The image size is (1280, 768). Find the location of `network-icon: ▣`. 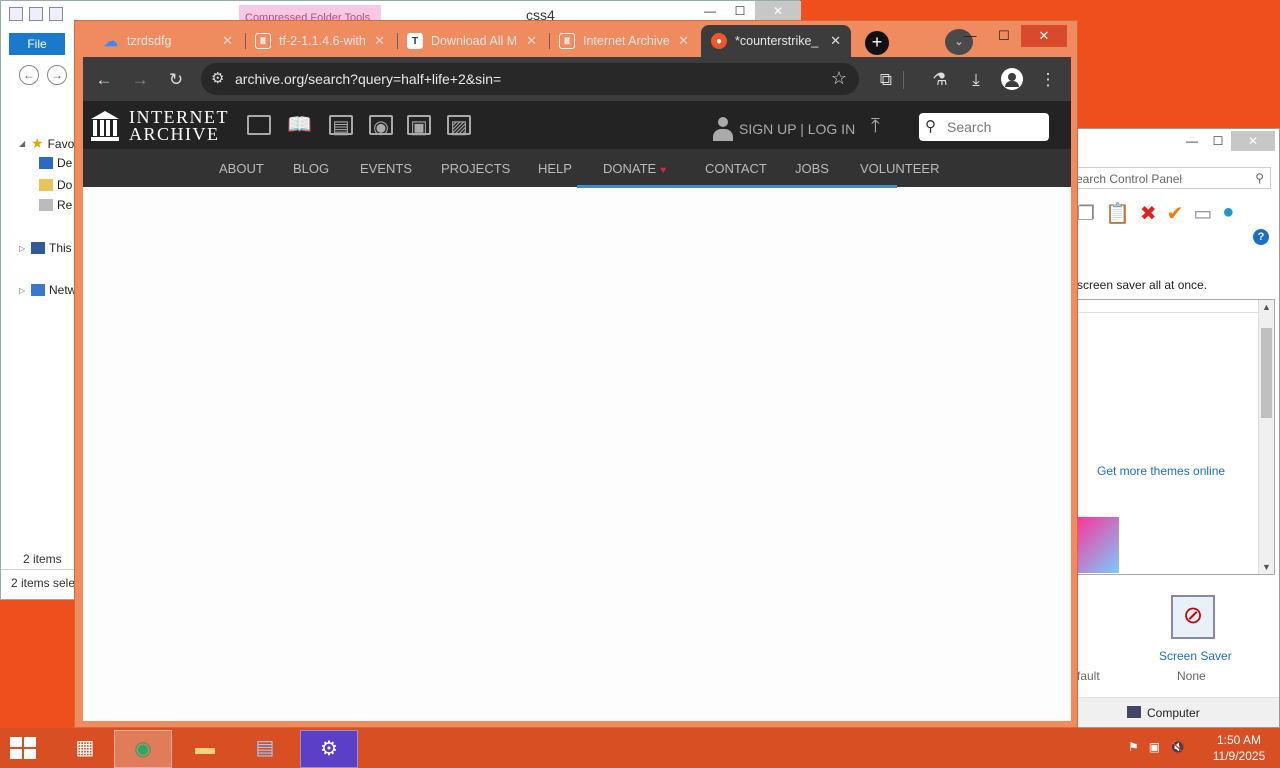

network-icon: ▣ is located at coordinates (1154, 747).